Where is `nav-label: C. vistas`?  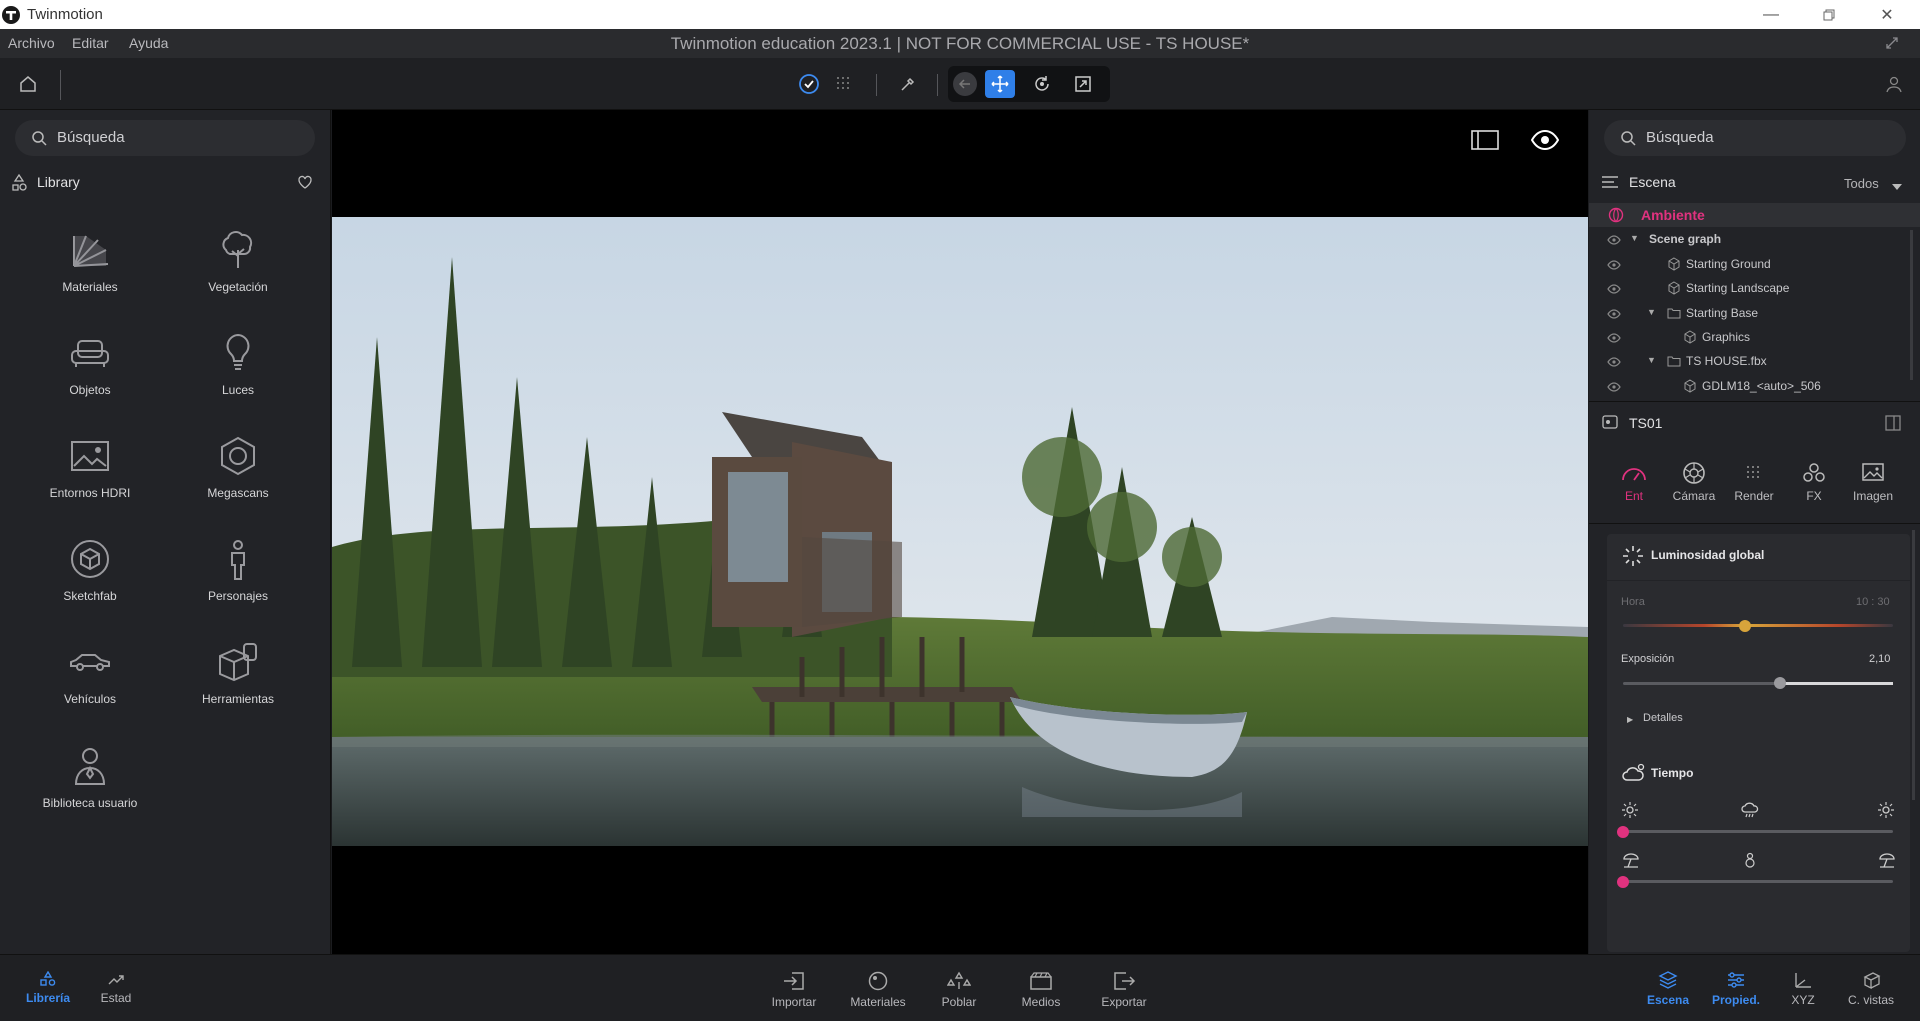 nav-label: C. vistas is located at coordinates (1870, 1000).